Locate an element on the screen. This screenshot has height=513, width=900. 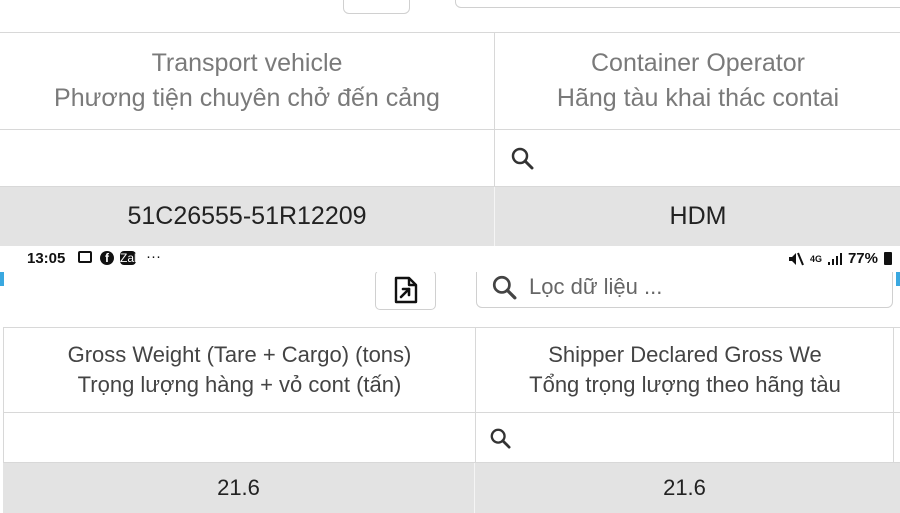
cell-value: HDM is located at coordinates (698, 216).